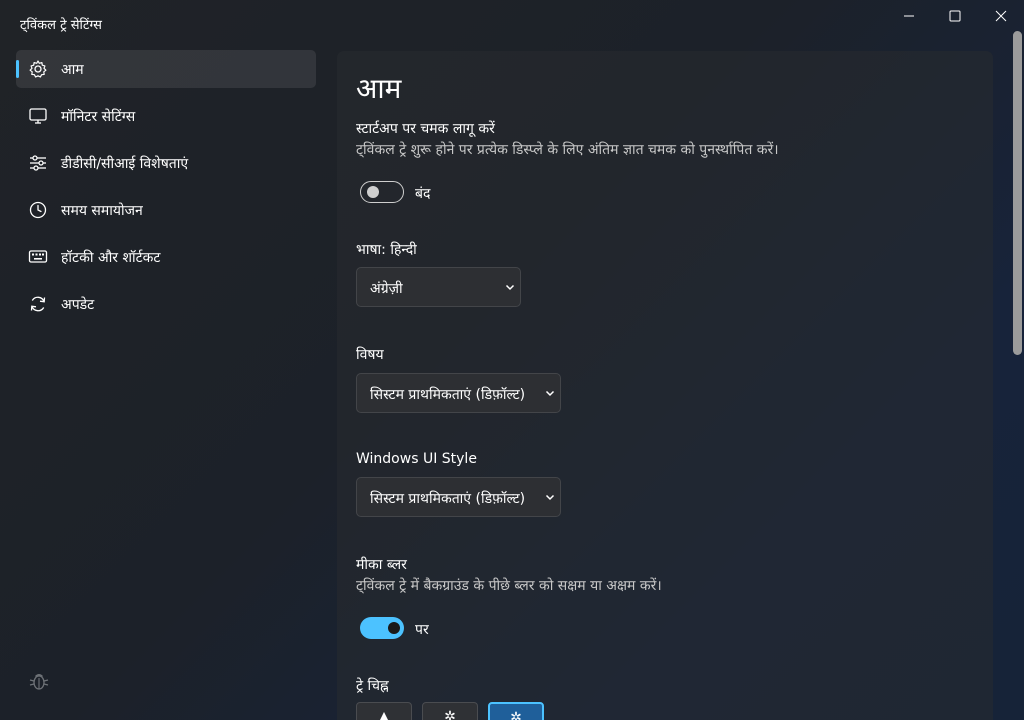 This screenshot has height=720, width=1024. I want to click on maximize-icon, so click(955, 16).